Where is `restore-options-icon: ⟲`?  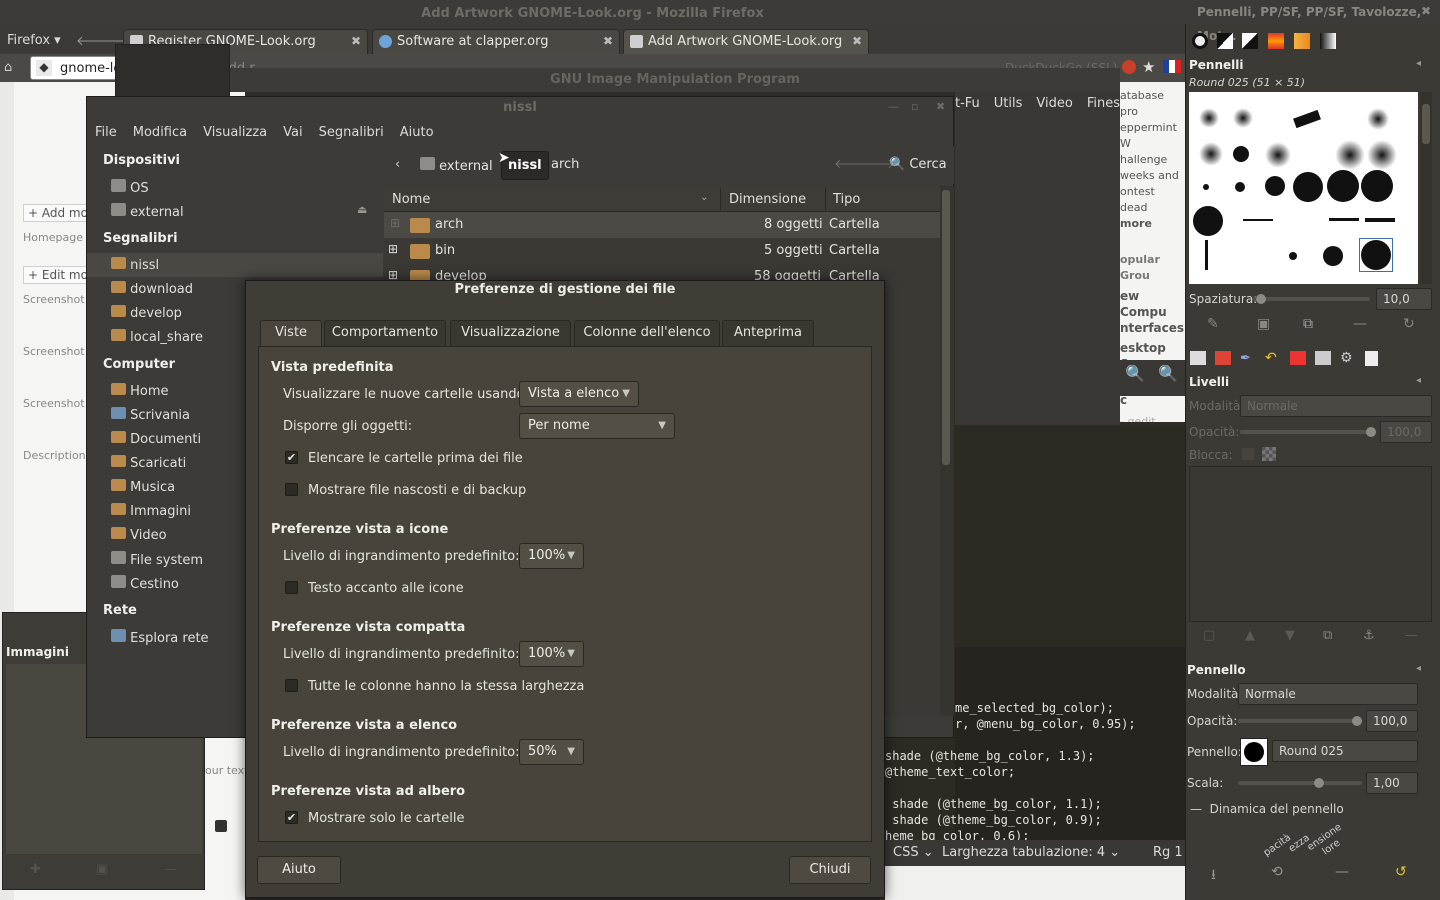
restore-options-icon: ⟲ is located at coordinates (1277, 872).